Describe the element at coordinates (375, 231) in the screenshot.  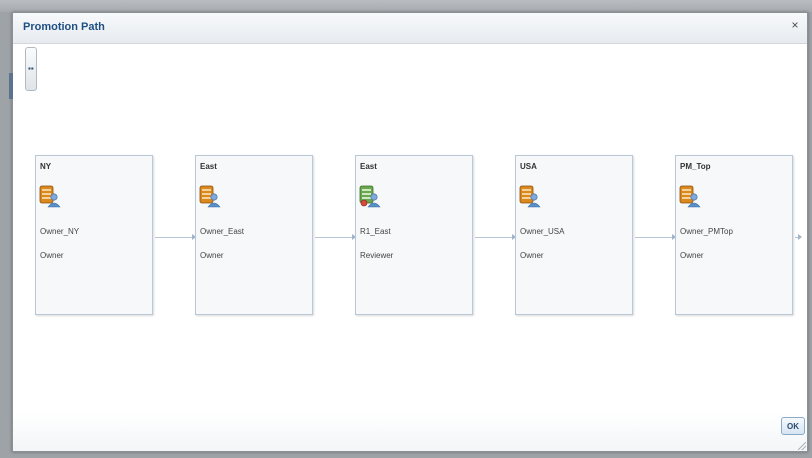
I see `node-user: R1_East` at that location.